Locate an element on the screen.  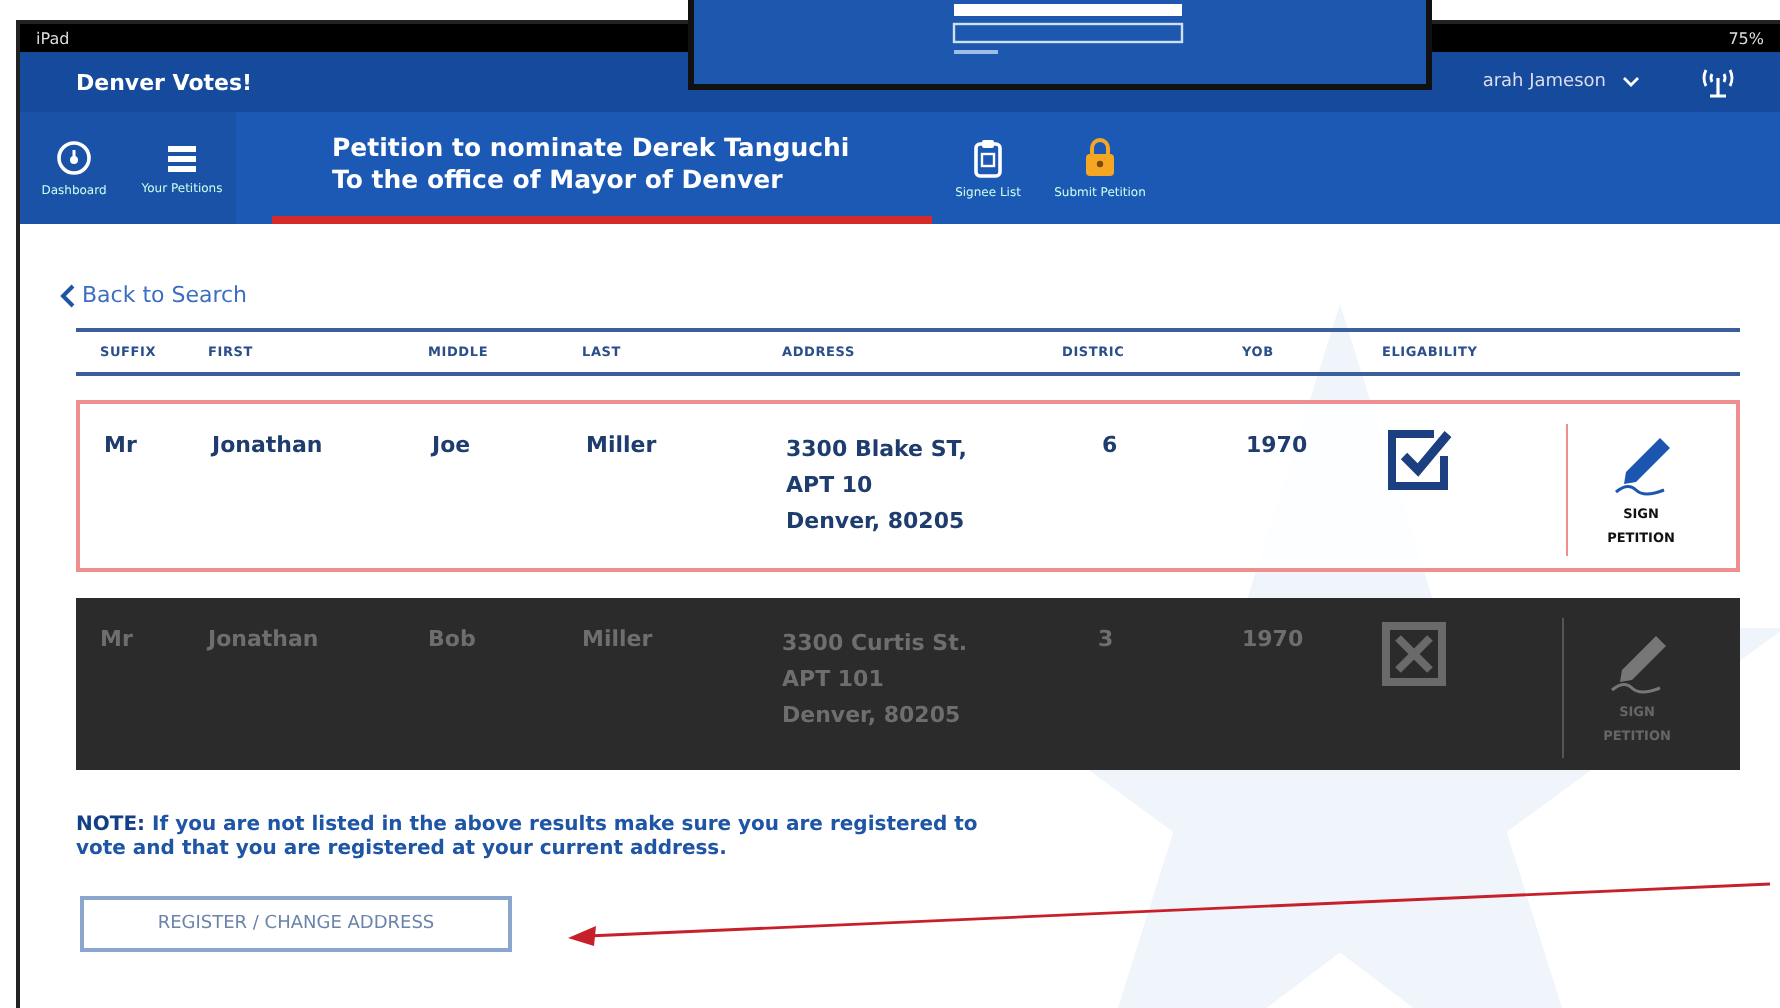
table-cell-text: 3 is located at coordinates (1106, 640).